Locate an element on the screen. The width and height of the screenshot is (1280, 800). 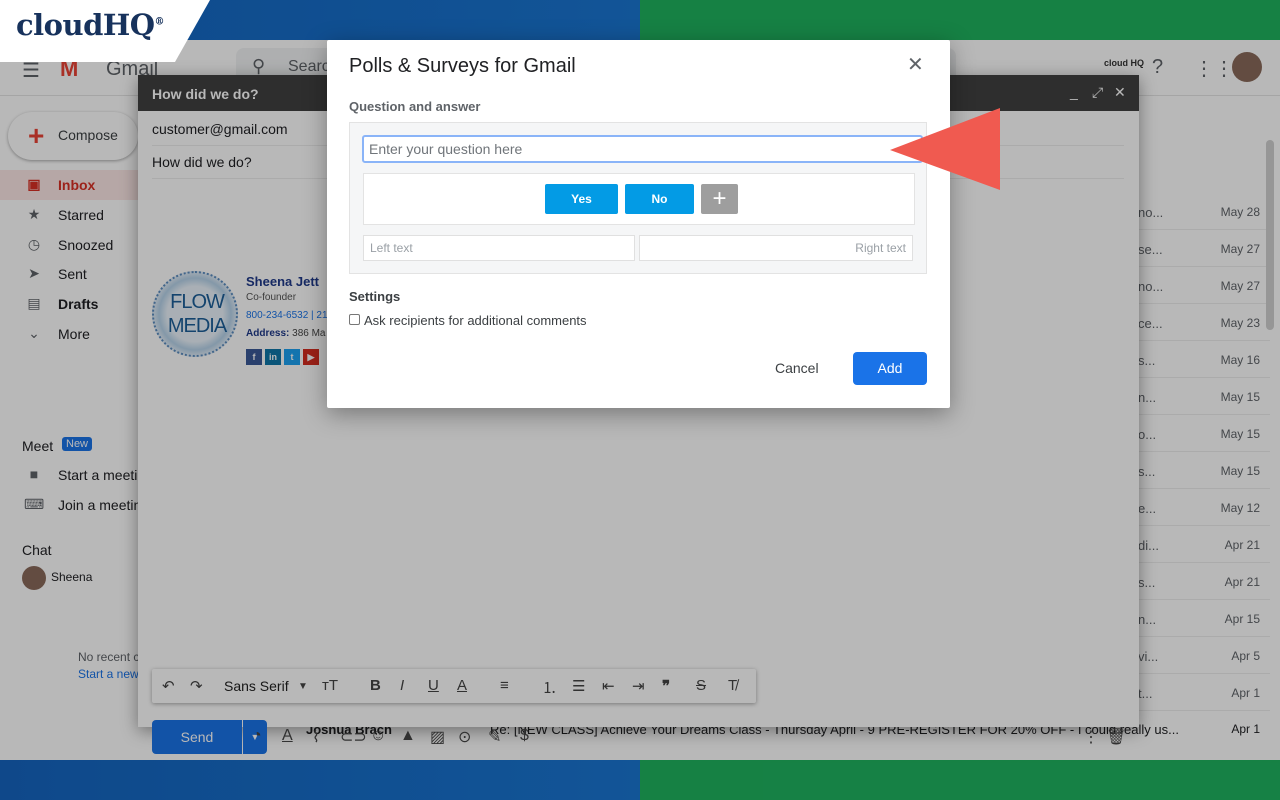
brand-logo: cloudHQ® is located at coordinates (90, 25).